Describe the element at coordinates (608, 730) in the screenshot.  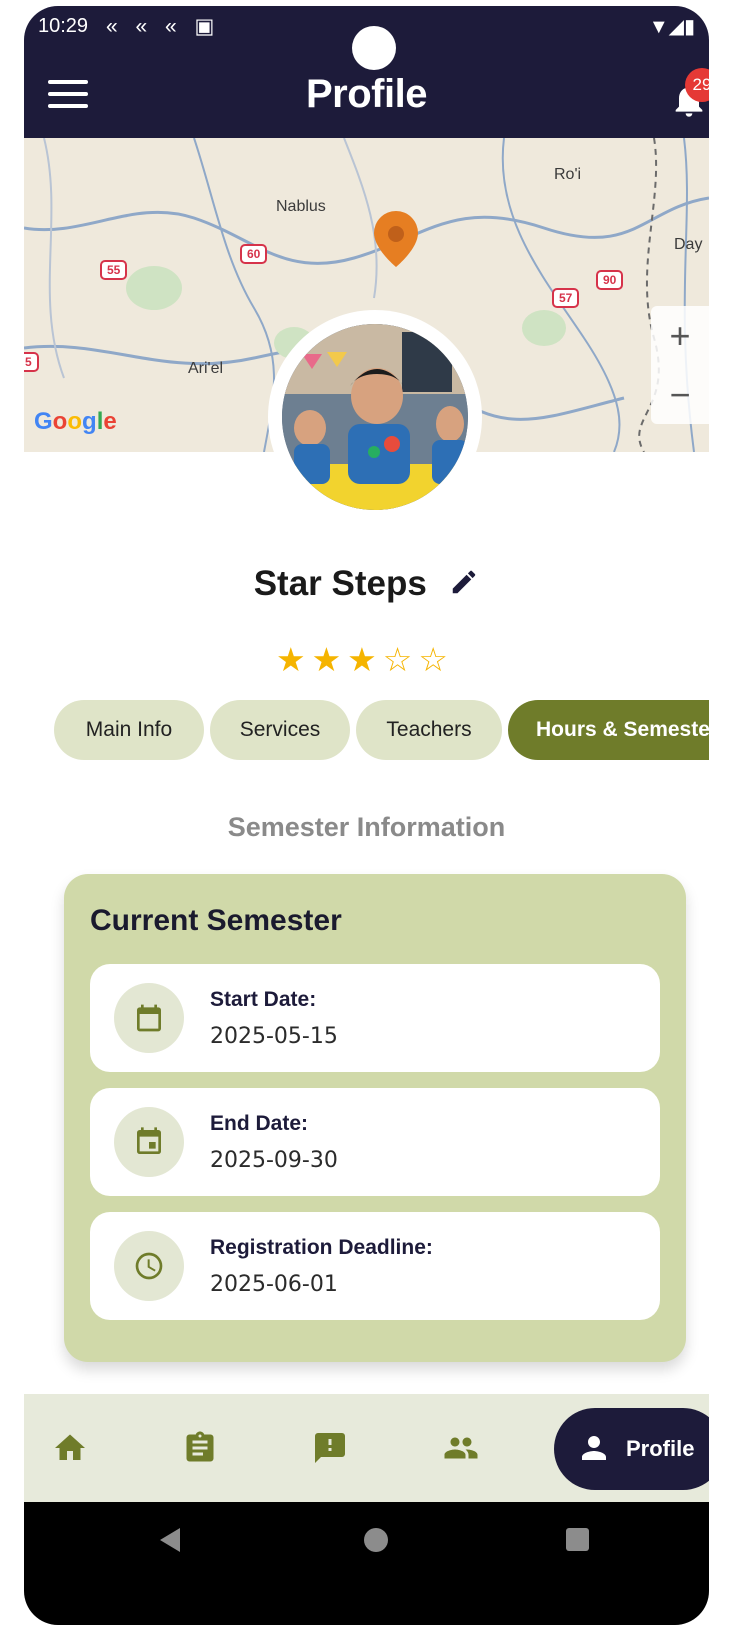
I see `tab-hours-semester: Hours & Semeste` at that location.